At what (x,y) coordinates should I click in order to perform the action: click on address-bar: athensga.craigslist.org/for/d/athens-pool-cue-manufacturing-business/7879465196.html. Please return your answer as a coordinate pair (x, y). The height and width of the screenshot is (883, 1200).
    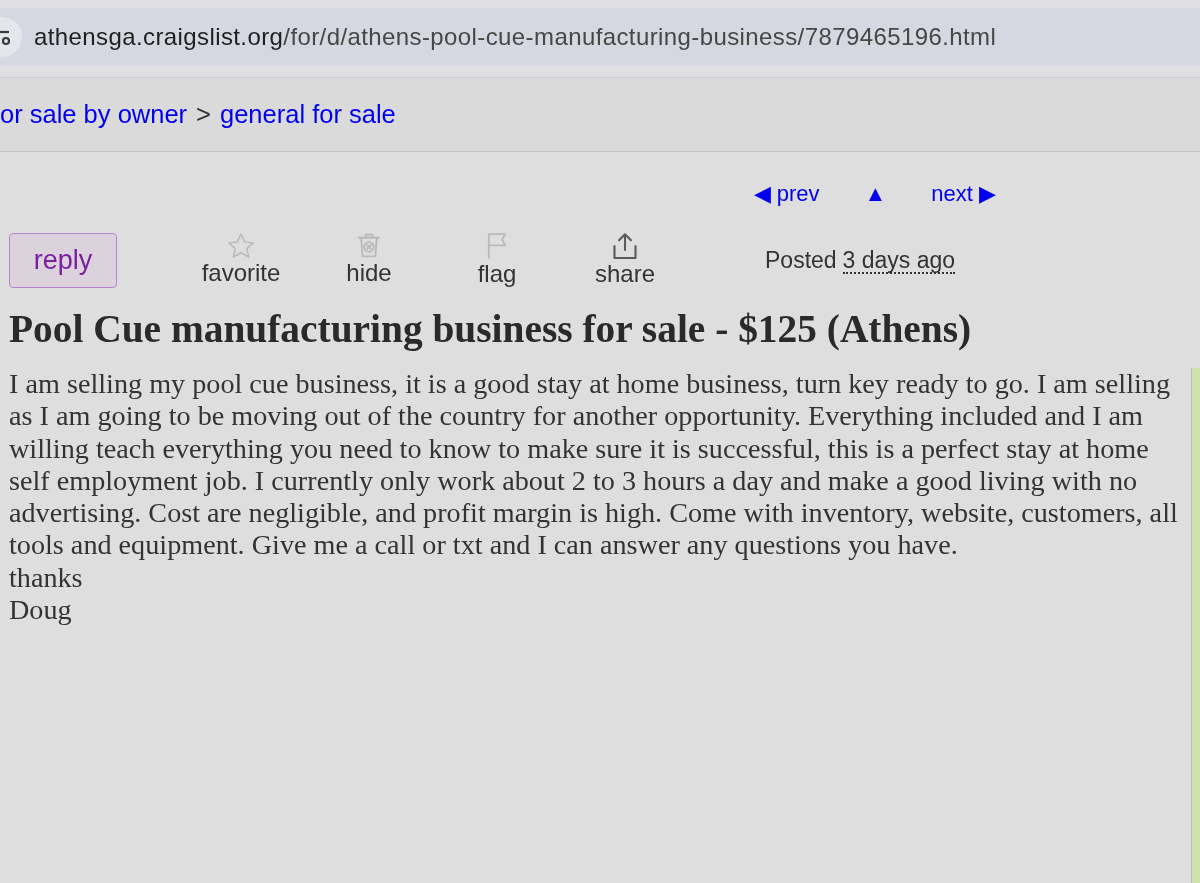
    Looking at the image, I should click on (600, 37).